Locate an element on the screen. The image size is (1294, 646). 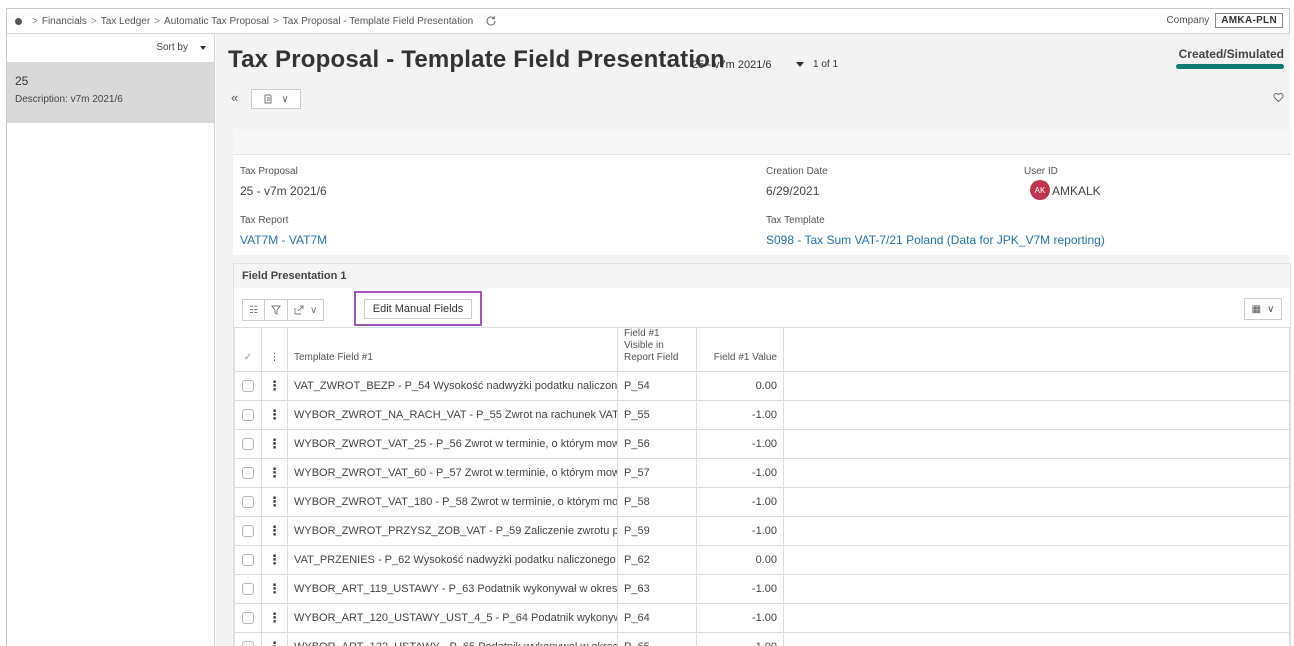
column-header-visible-in-report: Field #1 Visible in Report Field is located at coordinates (657, 349).